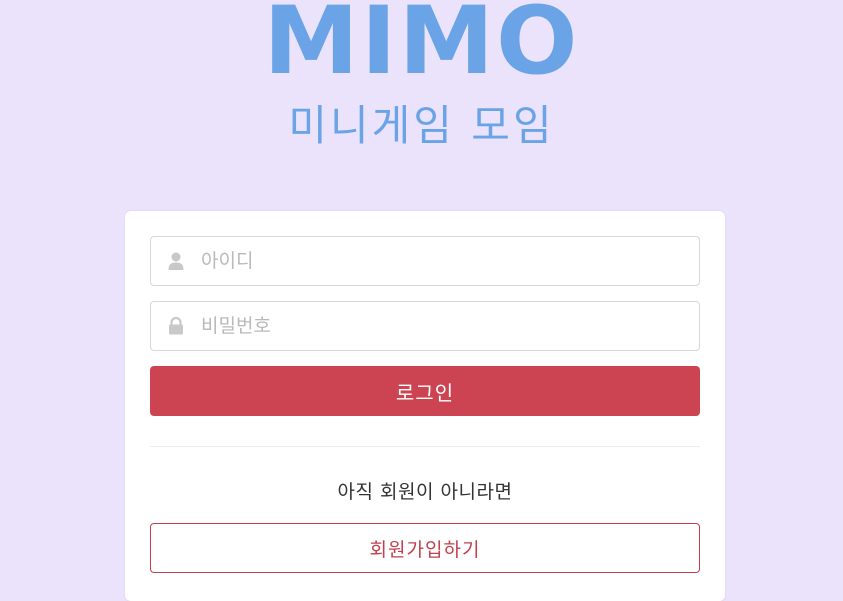  I want to click on app-logo: MIMO, so click(421, 48).